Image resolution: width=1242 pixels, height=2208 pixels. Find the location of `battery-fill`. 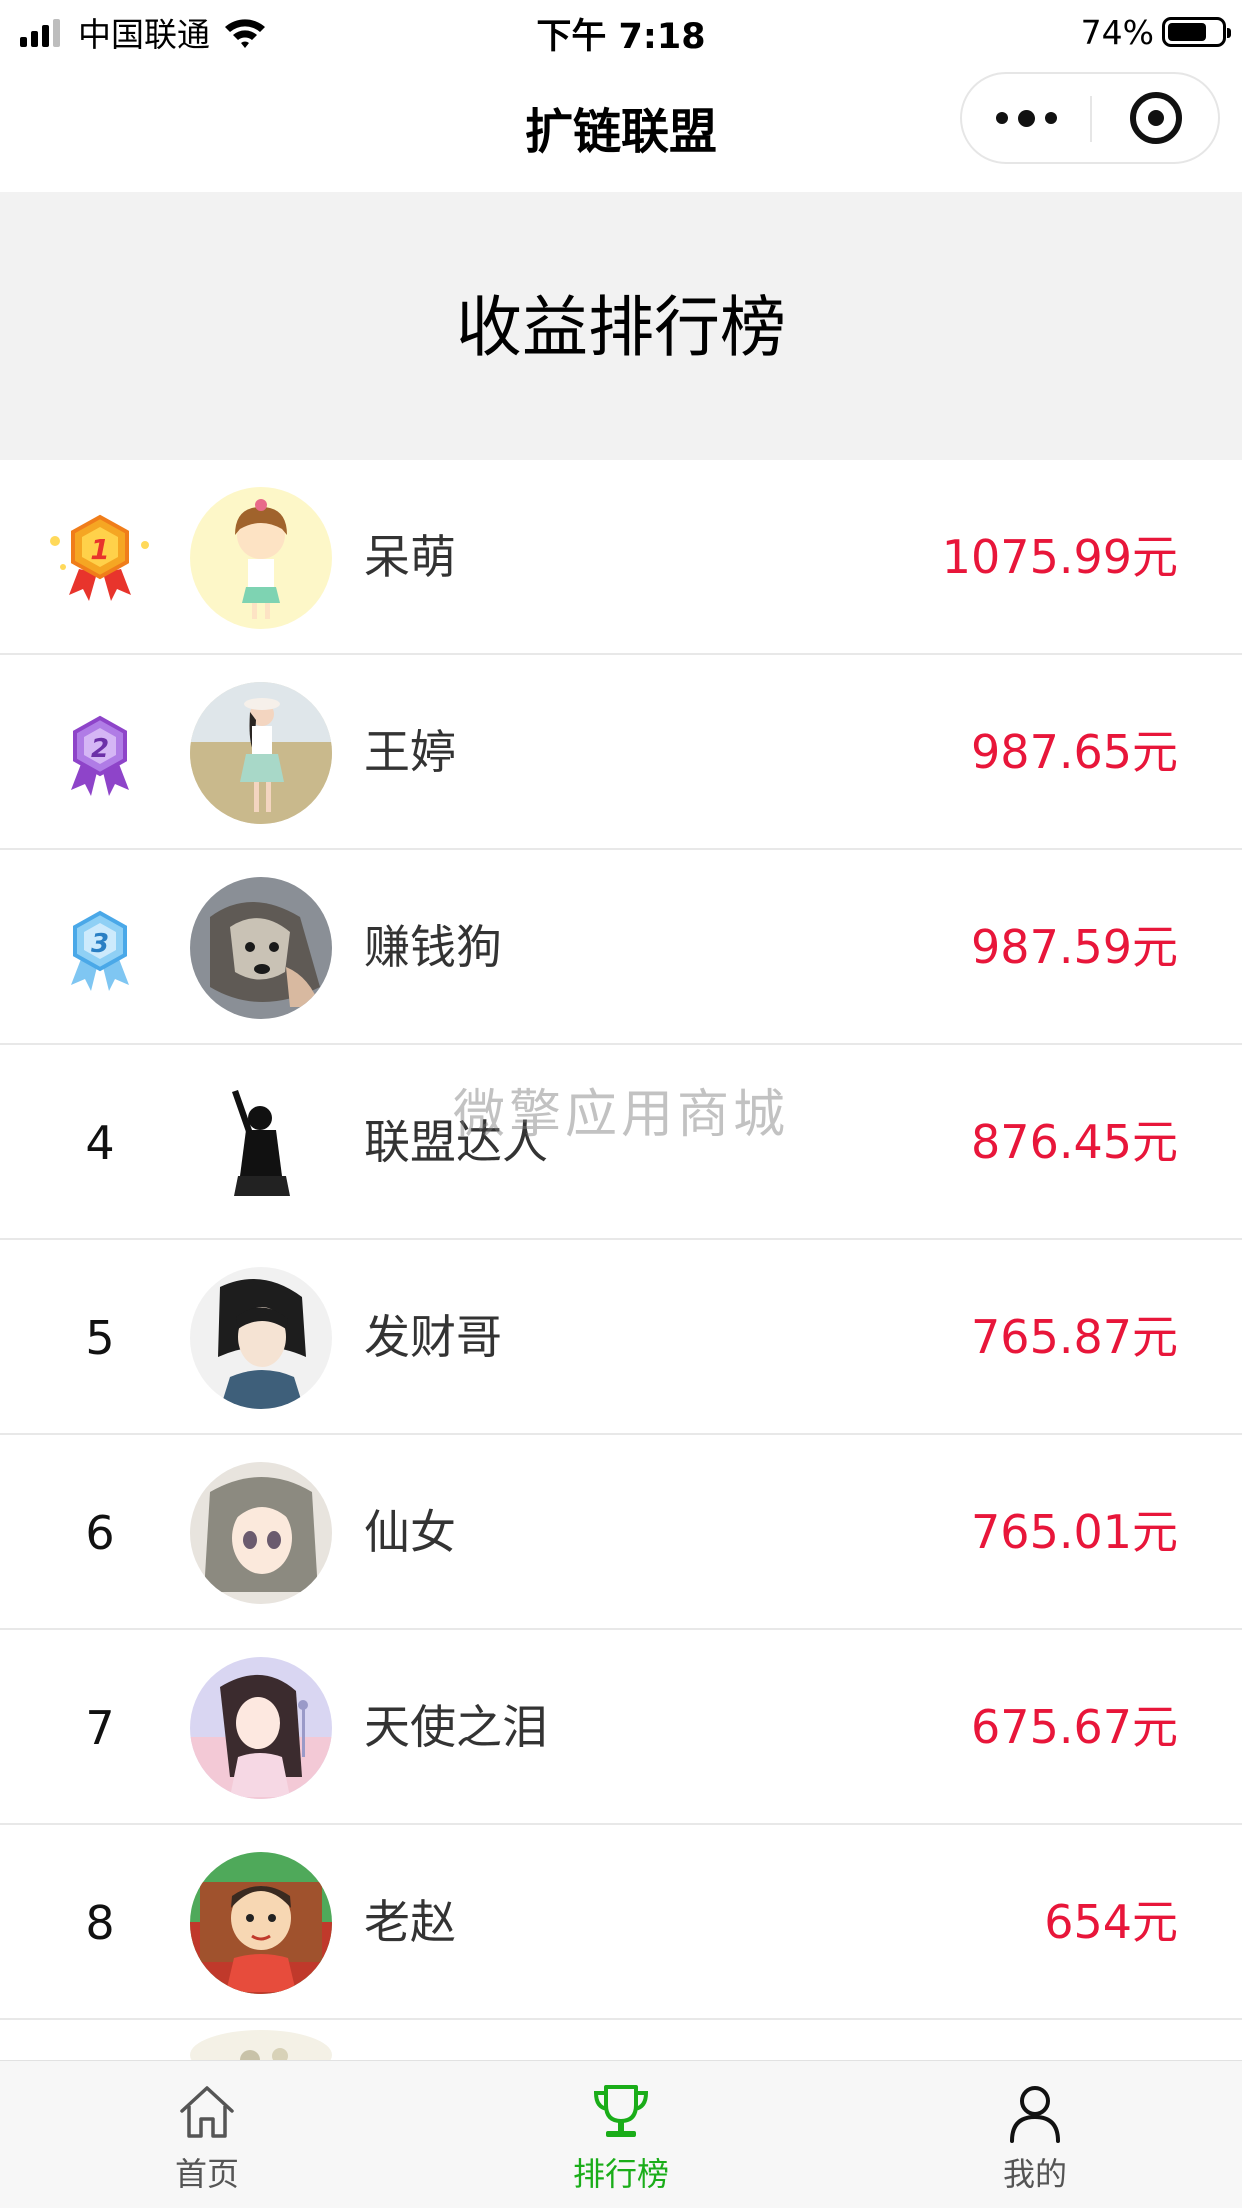

battery-fill is located at coordinates (1187, 32).